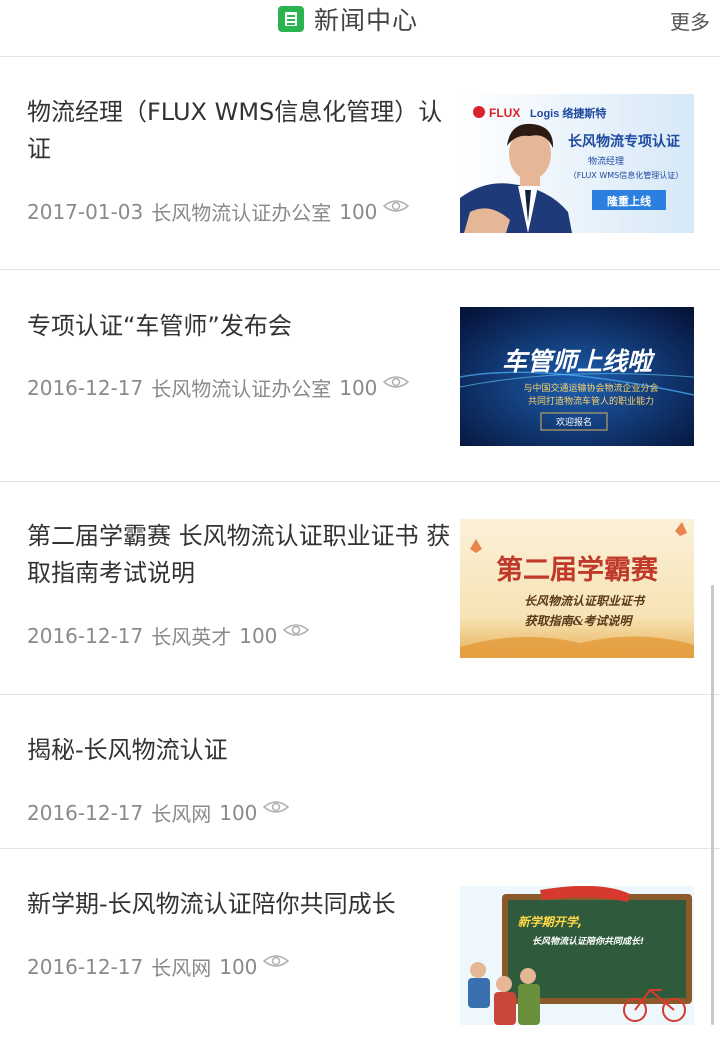 The width and height of the screenshot is (720, 1051). I want to click on news-meta: 2016-12-17 长风物流认证办公室 100, so click(218, 387).